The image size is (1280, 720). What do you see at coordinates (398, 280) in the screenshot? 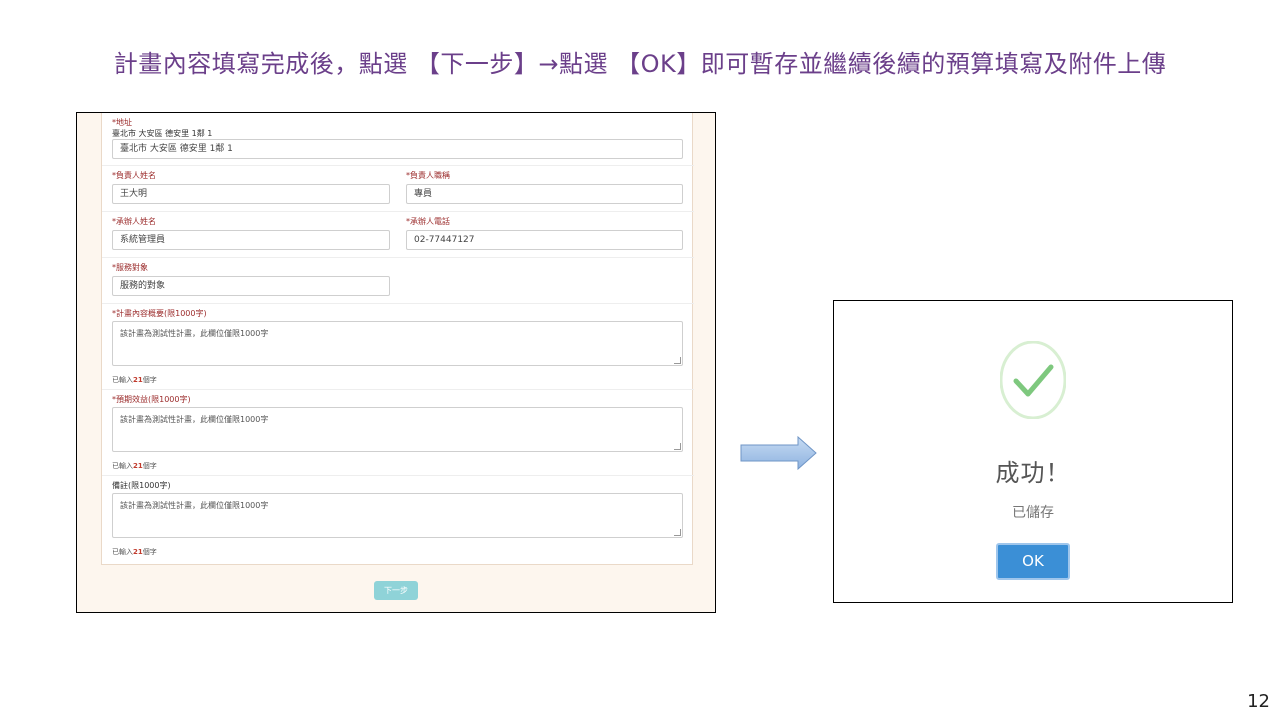
I see `service-target-row: *服務對象 服務的對象` at bounding box center [398, 280].